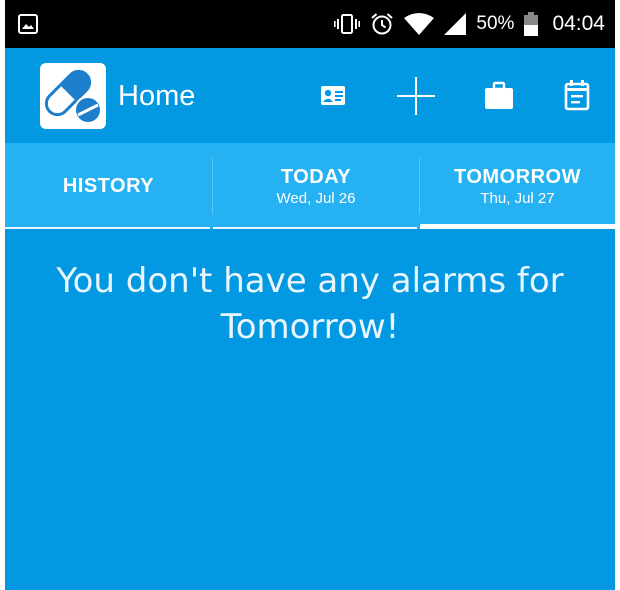 The height and width of the screenshot is (590, 620). I want to click on contact-card-icon, so click(333, 96).